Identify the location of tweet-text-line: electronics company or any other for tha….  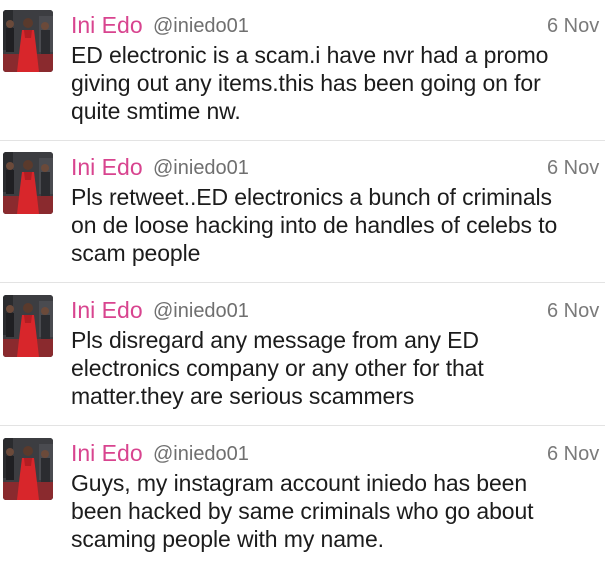
(277, 368).